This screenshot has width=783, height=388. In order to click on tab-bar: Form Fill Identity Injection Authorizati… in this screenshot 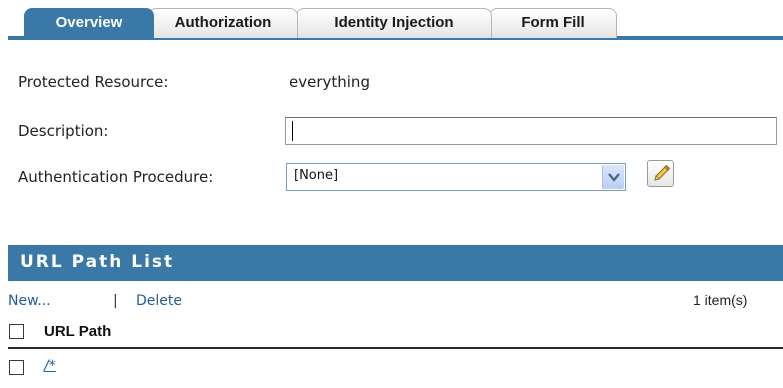, I will do `click(391, 20)`.